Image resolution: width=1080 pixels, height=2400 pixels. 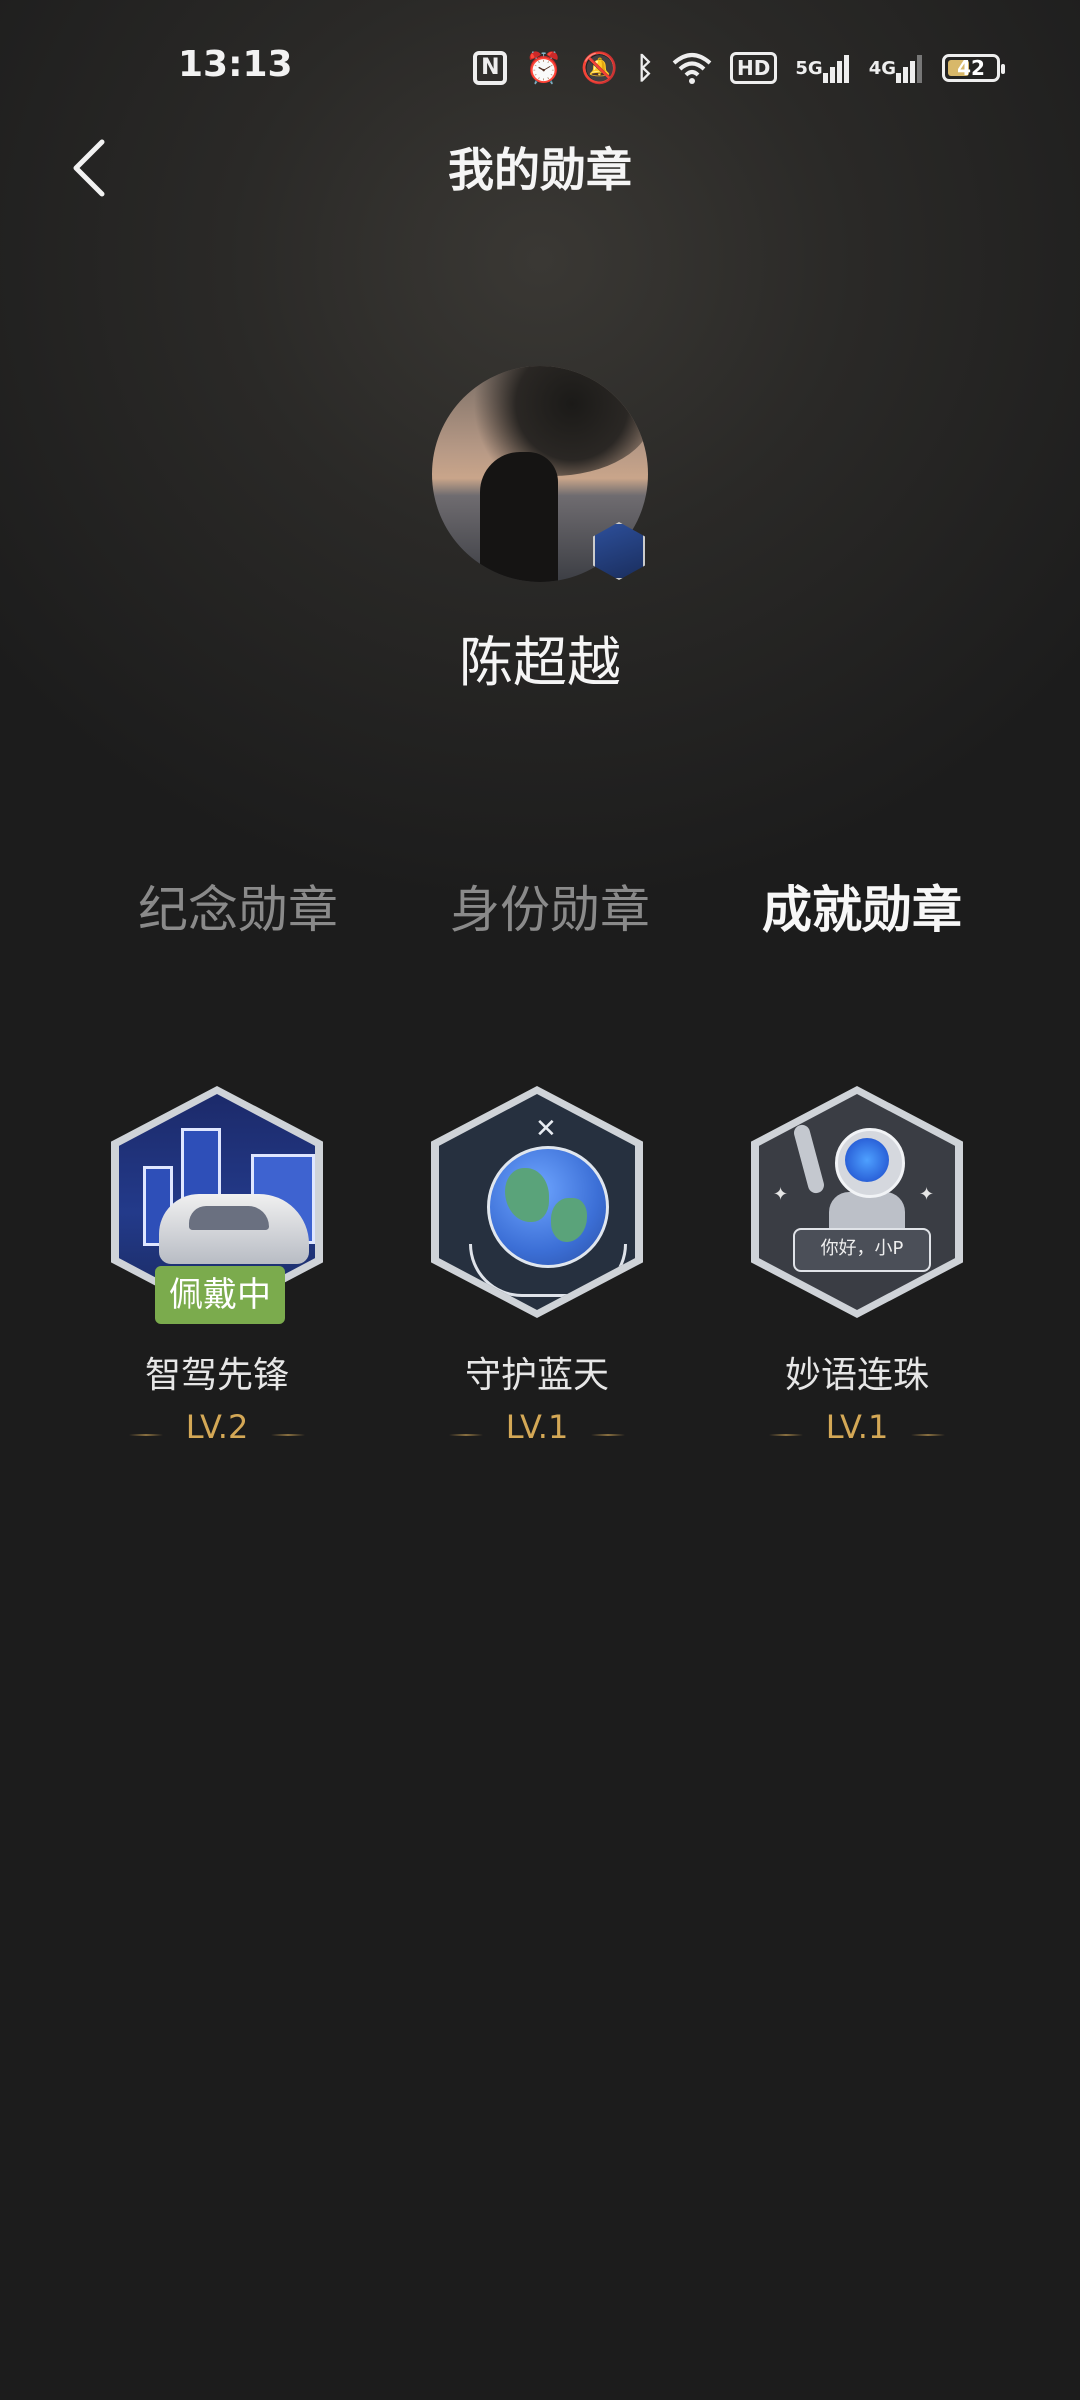 What do you see at coordinates (238, 906) in the screenshot?
I see `tab-commemorative: 纪念勋章` at bounding box center [238, 906].